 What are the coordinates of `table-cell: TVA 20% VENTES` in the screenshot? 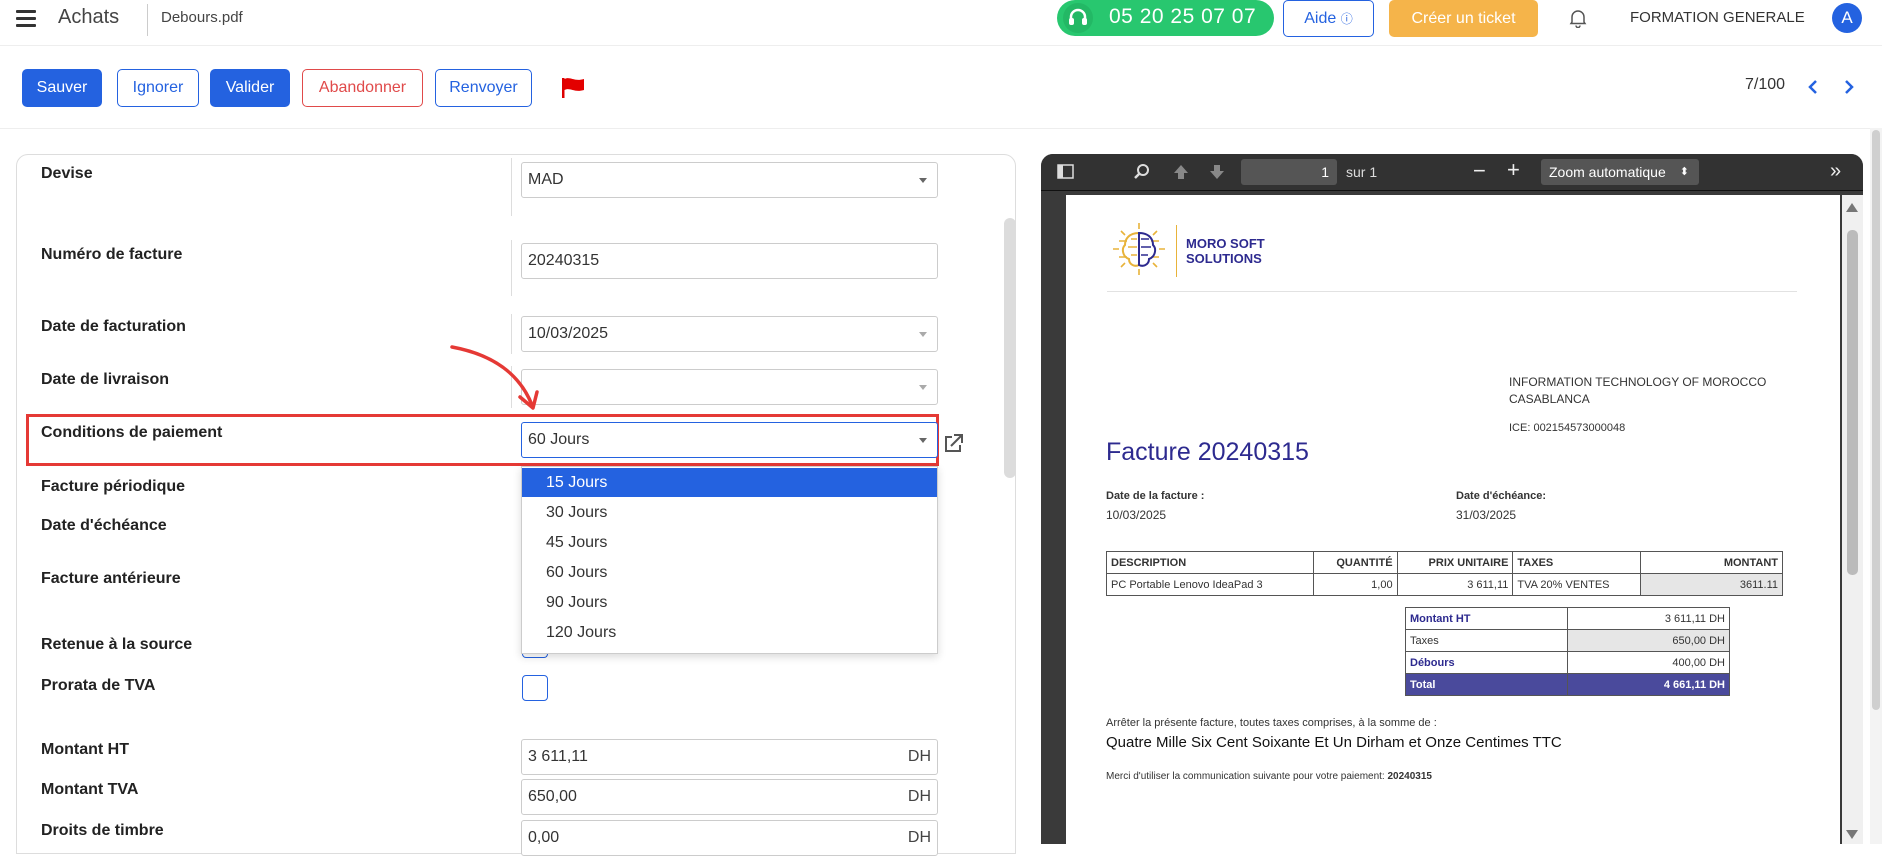 It's located at (1577, 584).